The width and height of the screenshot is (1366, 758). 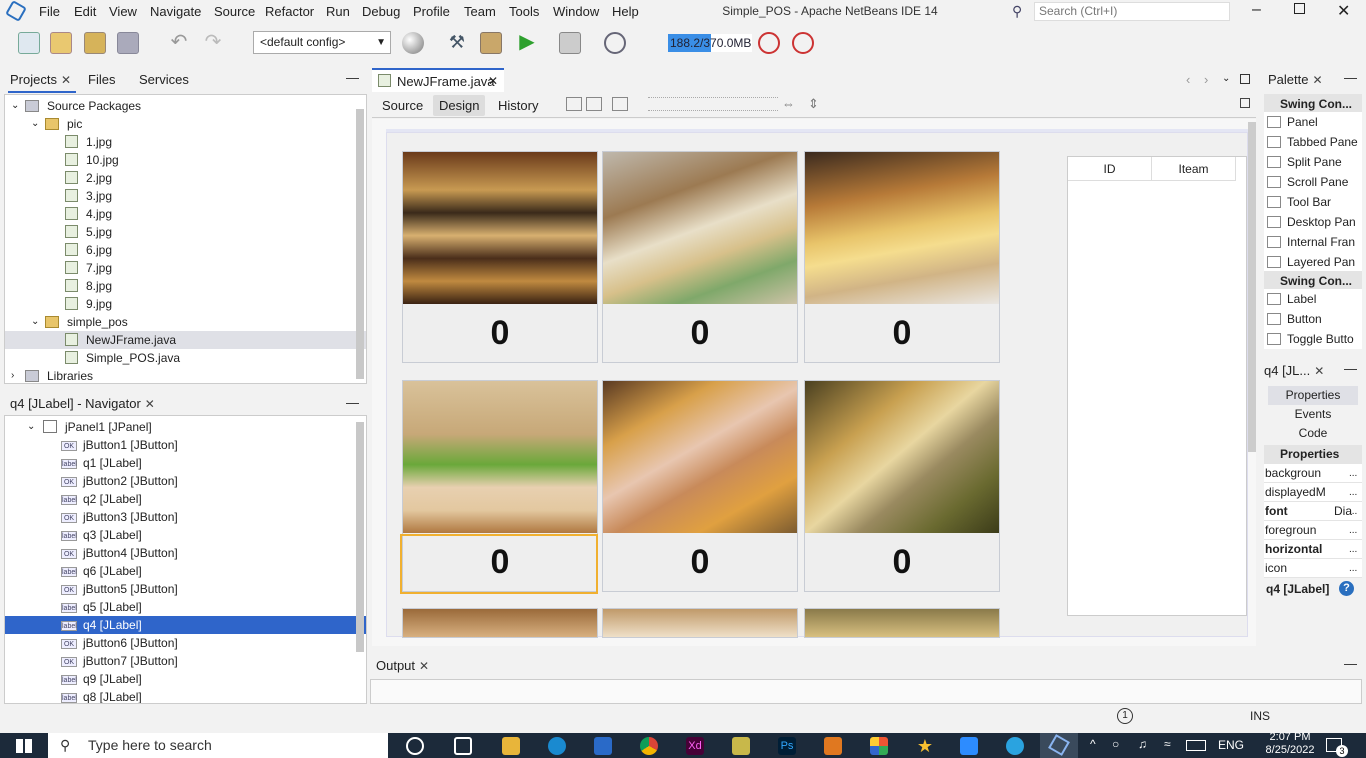 I want to click on maximize-button, so click(x=1299, y=8).